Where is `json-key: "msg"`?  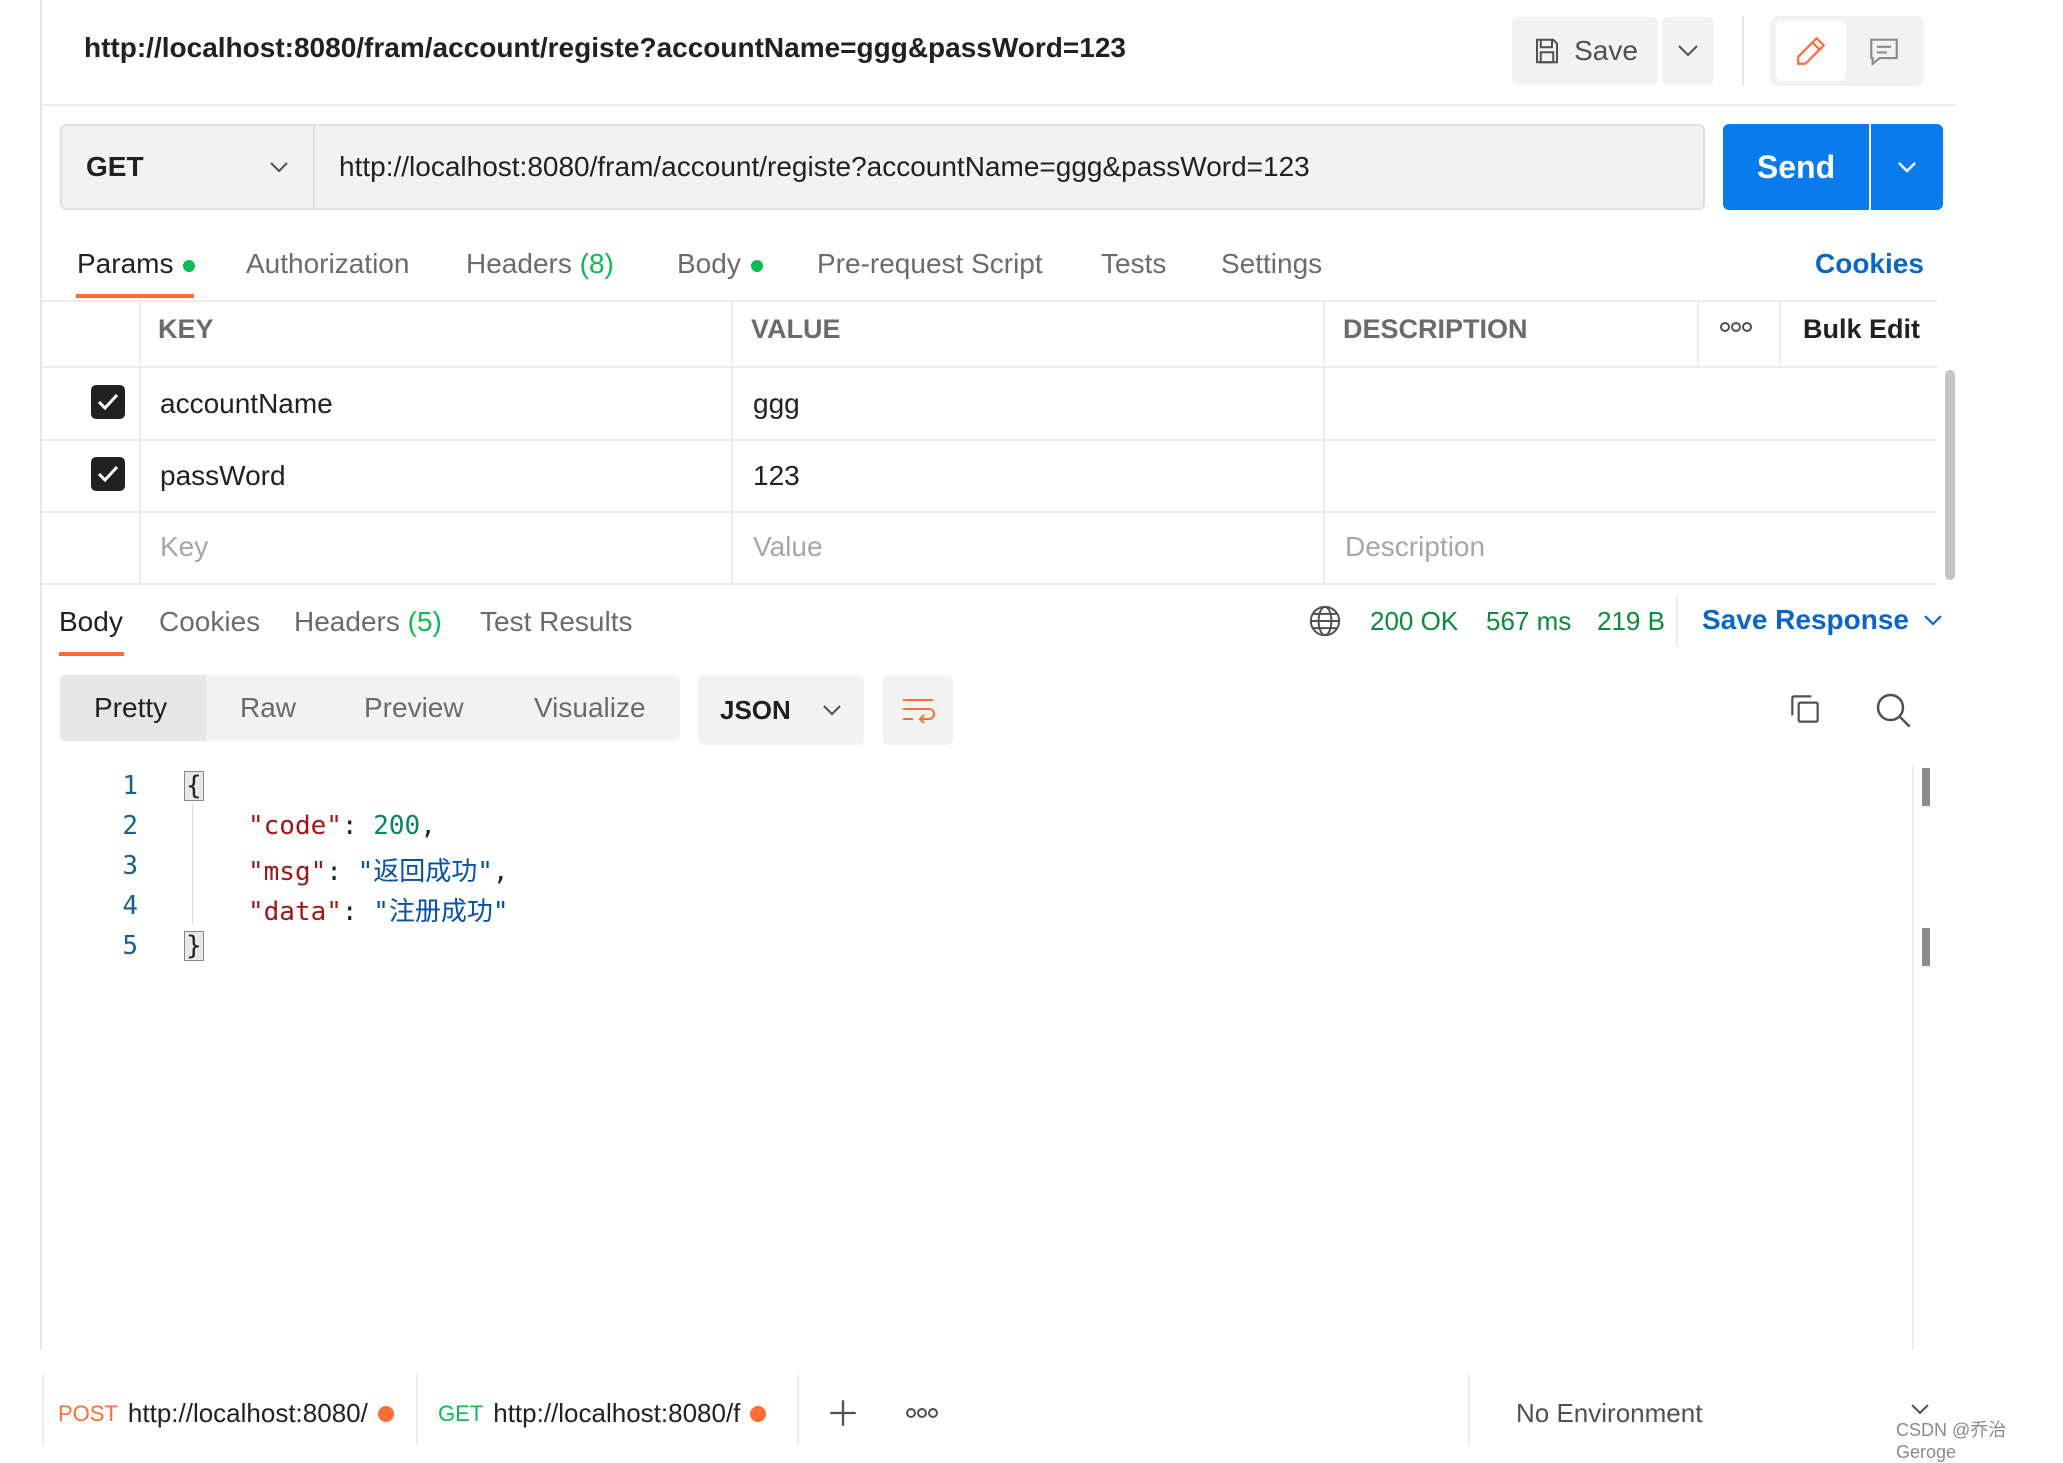
json-key: "msg" is located at coordinates (287, 872).